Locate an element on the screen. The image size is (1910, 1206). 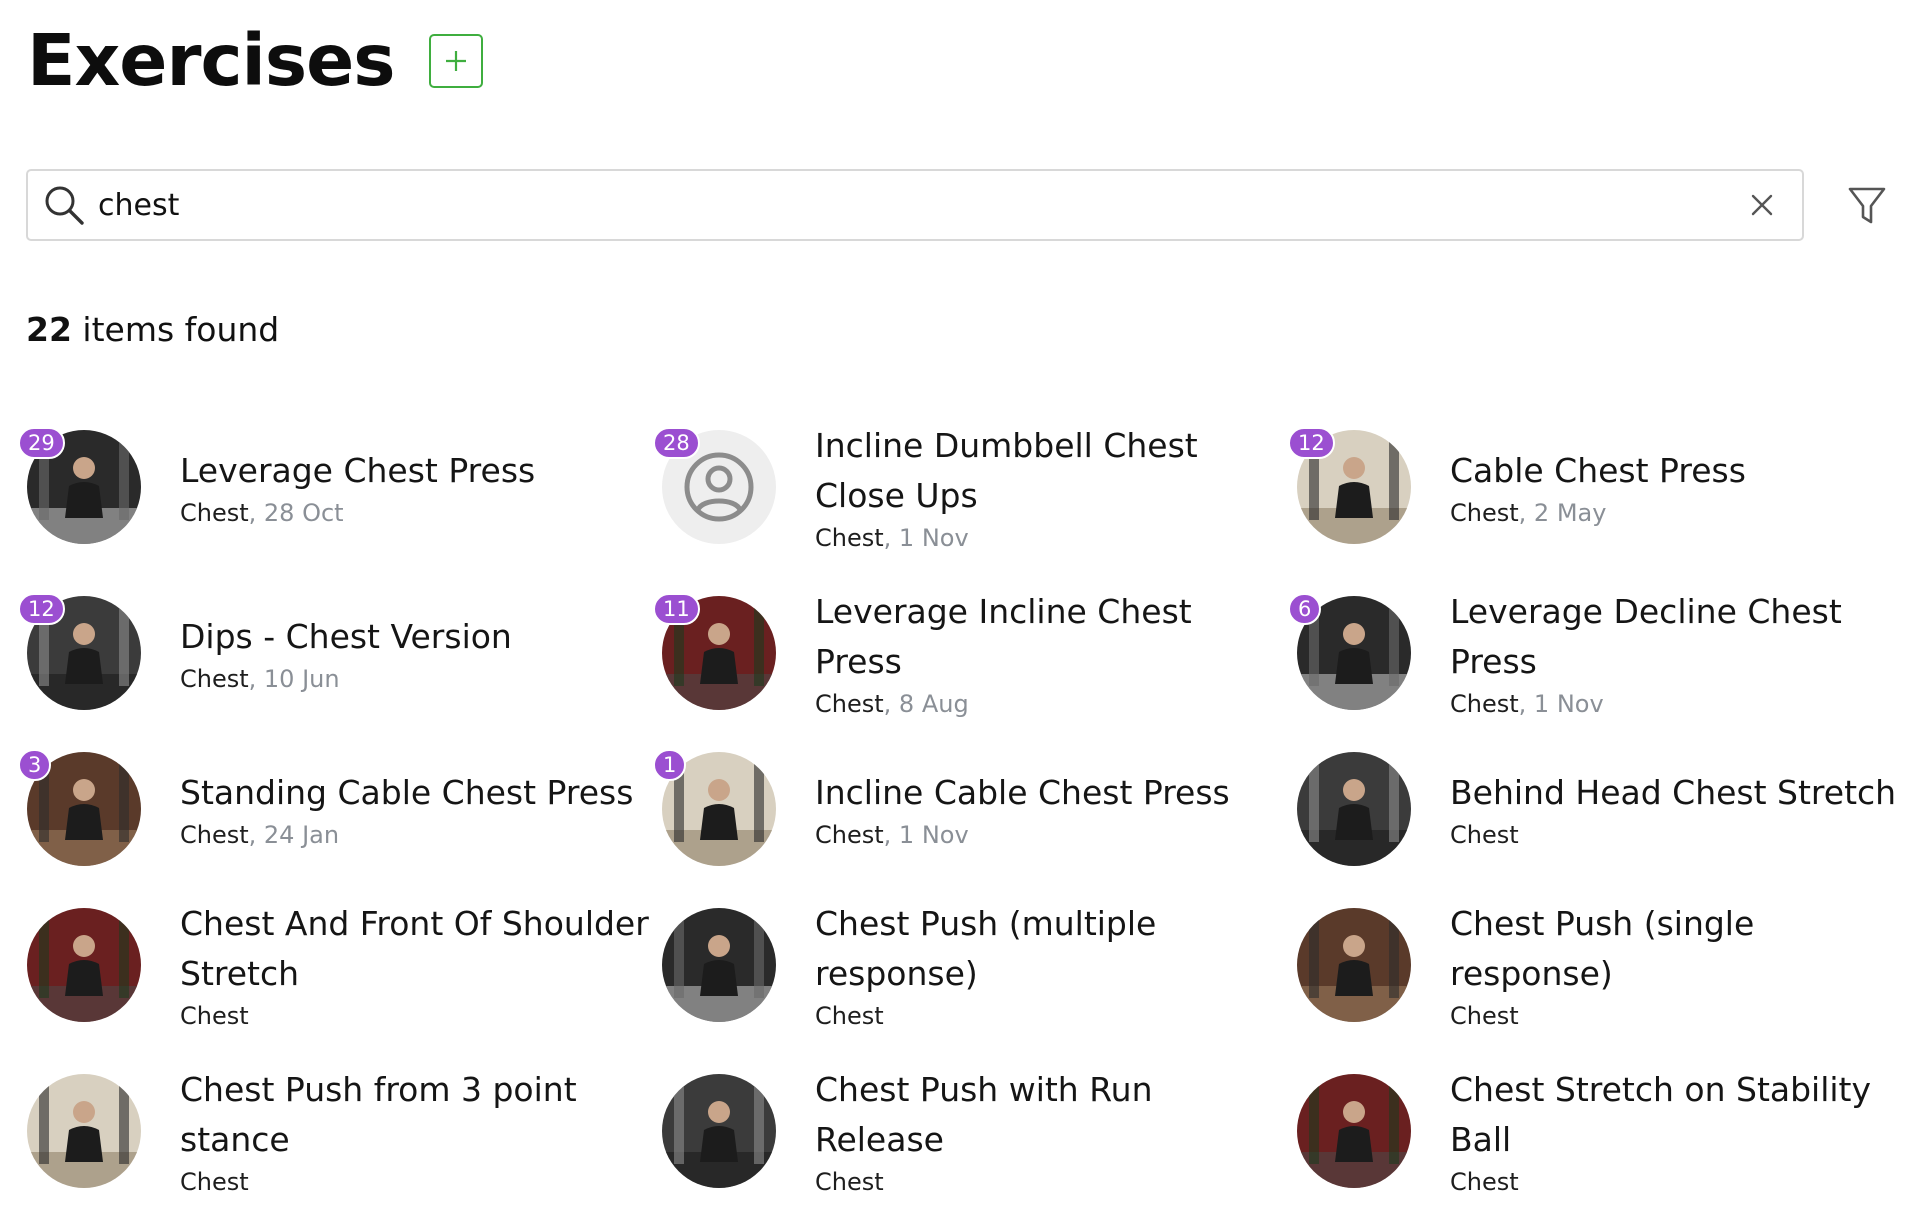
usage-count-badge: 6 is located at coordinates (1305, 609).